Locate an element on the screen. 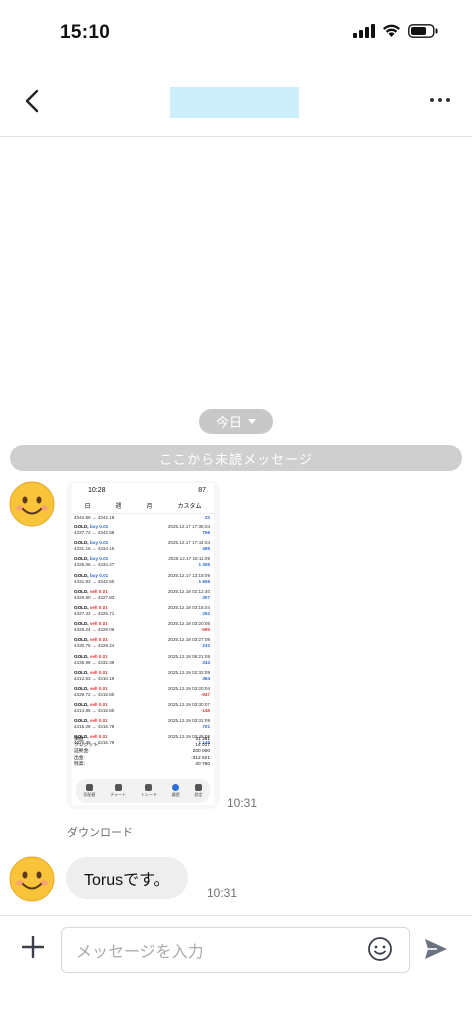  send-icon is located at coordinates (436, 949).